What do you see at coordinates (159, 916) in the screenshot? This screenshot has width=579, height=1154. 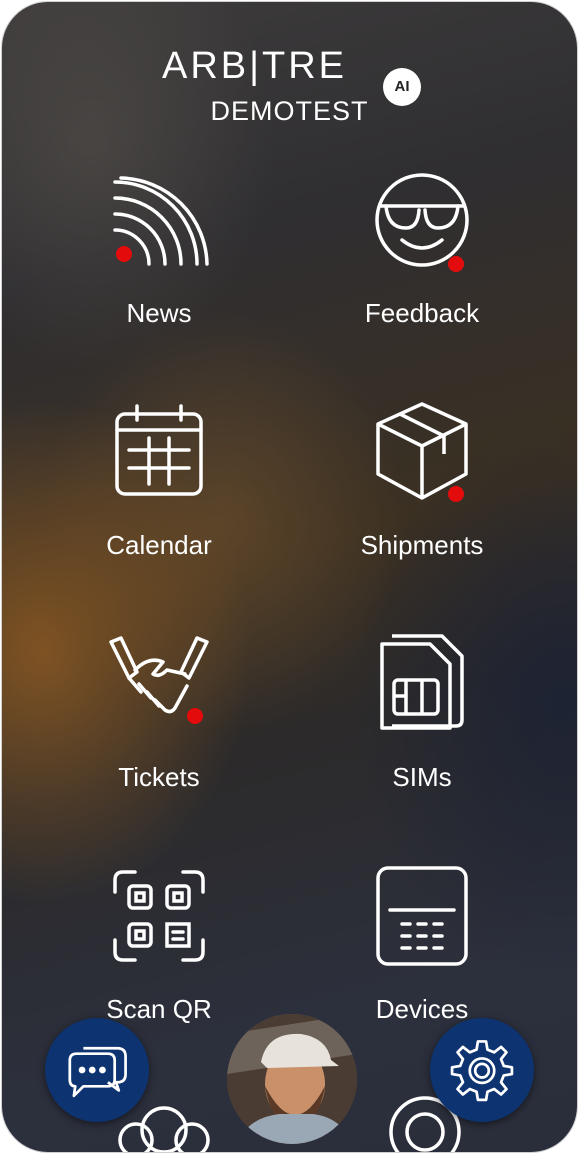 I see `qr-scan-icon` at bounding box center [159, 916].